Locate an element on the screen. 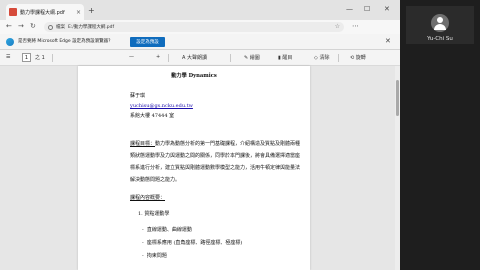 Image resolution: width=480 pixels, height=270 pixels. tab-close-icon: × is located at coordinates (78, 12).